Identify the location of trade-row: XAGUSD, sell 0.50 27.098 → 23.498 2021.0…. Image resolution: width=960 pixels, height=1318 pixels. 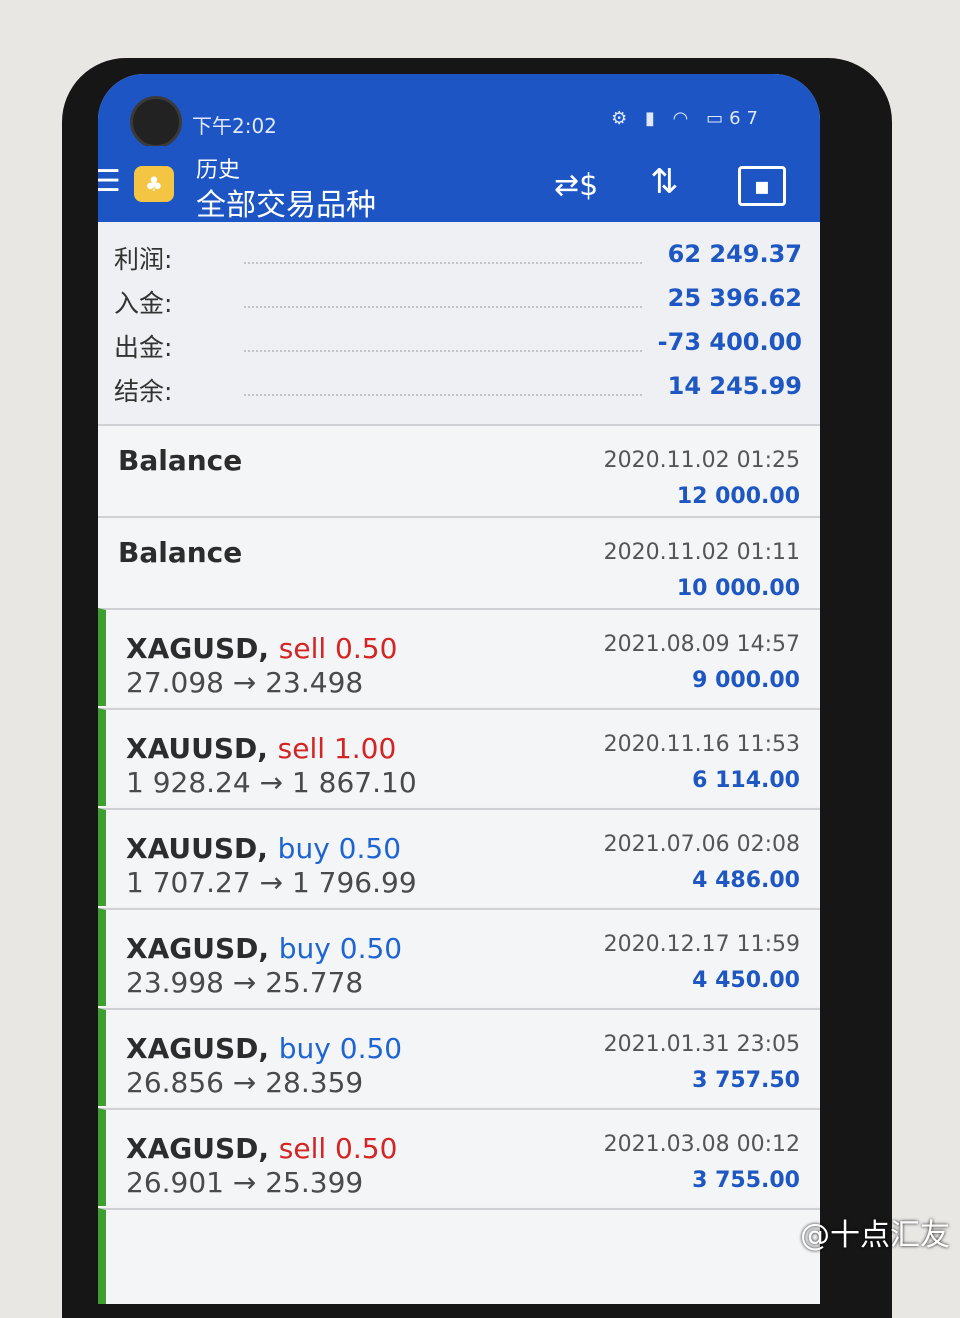
(459, 657).